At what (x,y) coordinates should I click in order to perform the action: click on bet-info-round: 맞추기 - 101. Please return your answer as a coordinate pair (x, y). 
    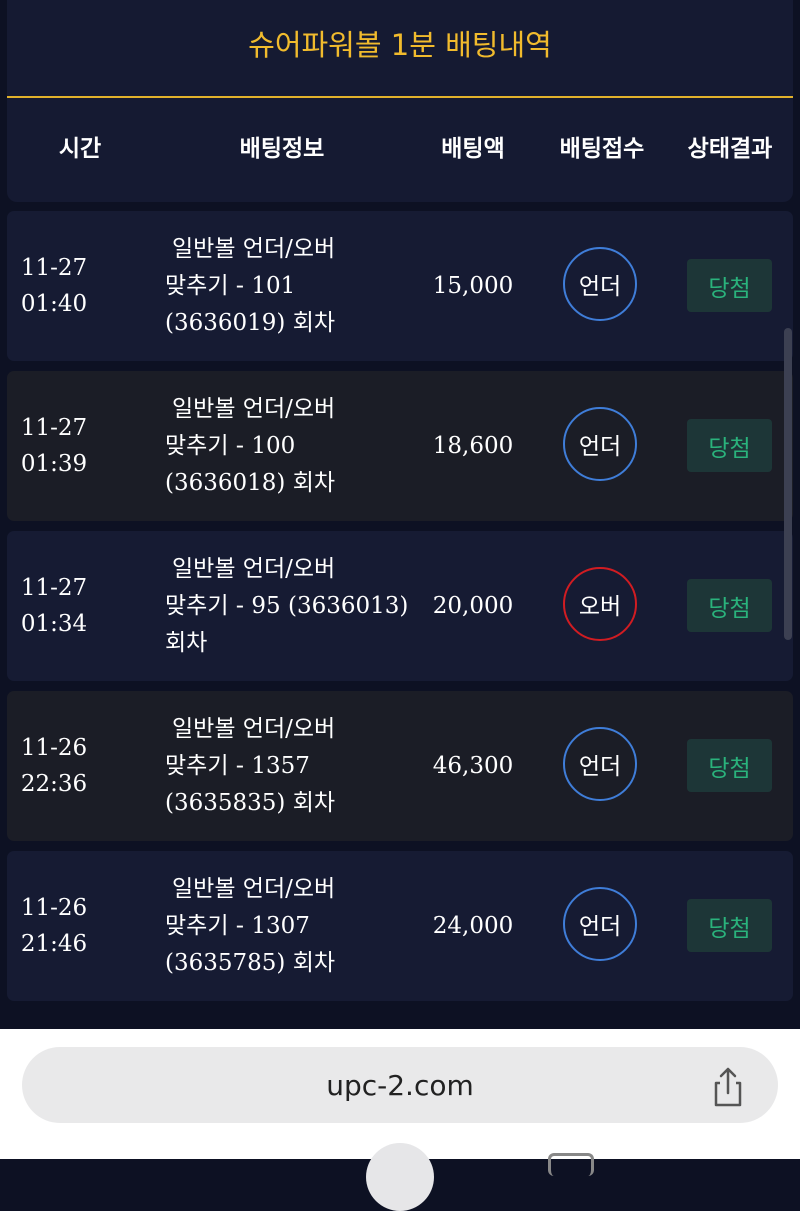
    Looking at the image, I should click on (290, 286).